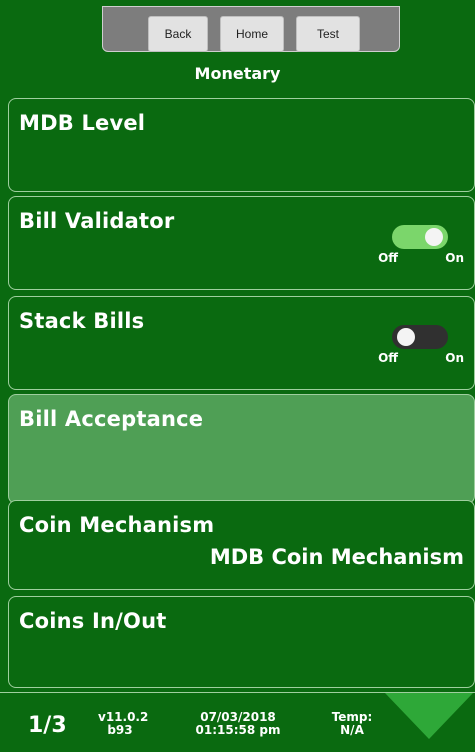 This screenshot has width=475, height=752. What do you see at coordinates (336, 557) in the screenshot?
I see `row-value: MDB Coin Mechanism` at bounding box center [336, 557].